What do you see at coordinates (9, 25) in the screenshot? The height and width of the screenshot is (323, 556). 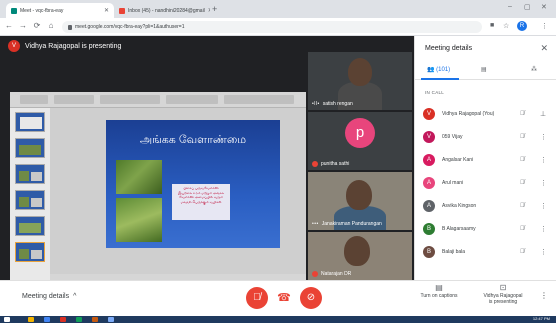 I see `back-icon: ←` at bounding box center [9, 25].